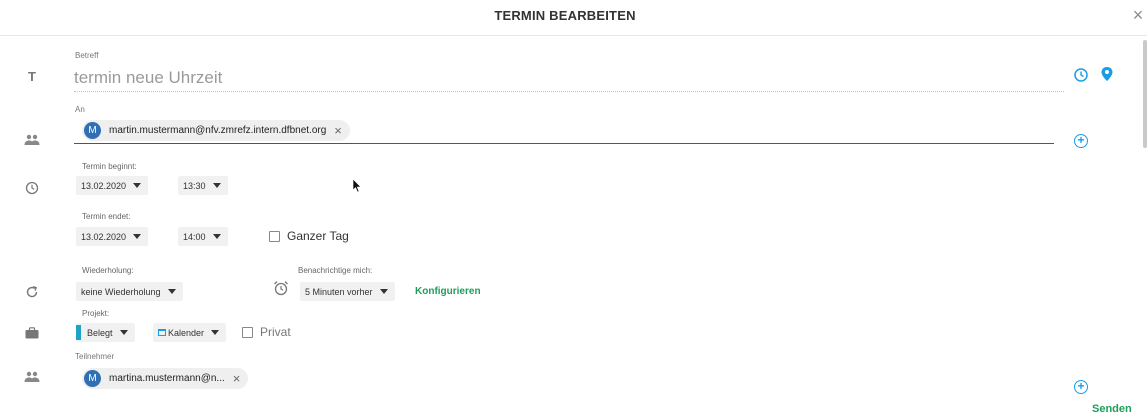 The image size is (1147, 414). What do you see at coordinates (104, 236) in the screenshot?
I see `end-date-value: 13.02.2020` at bounding box center [104, 236].